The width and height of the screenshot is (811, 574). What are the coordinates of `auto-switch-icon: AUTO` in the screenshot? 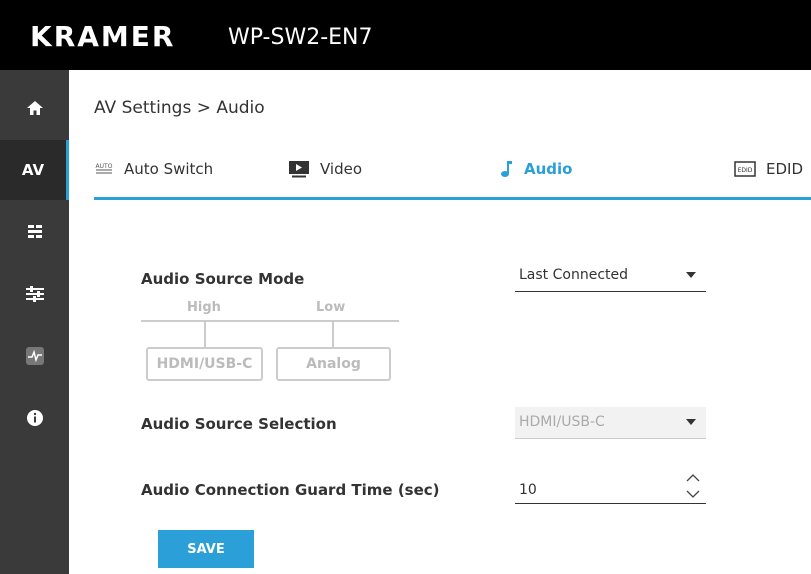 It's located at (104, 168).